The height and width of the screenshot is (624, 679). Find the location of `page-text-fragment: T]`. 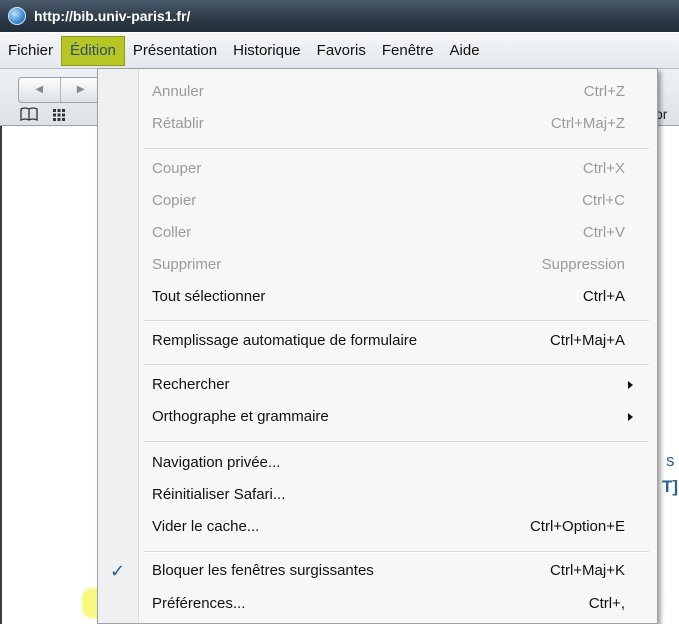

page-text-fragment: T] is located at coordinates (670, 486).